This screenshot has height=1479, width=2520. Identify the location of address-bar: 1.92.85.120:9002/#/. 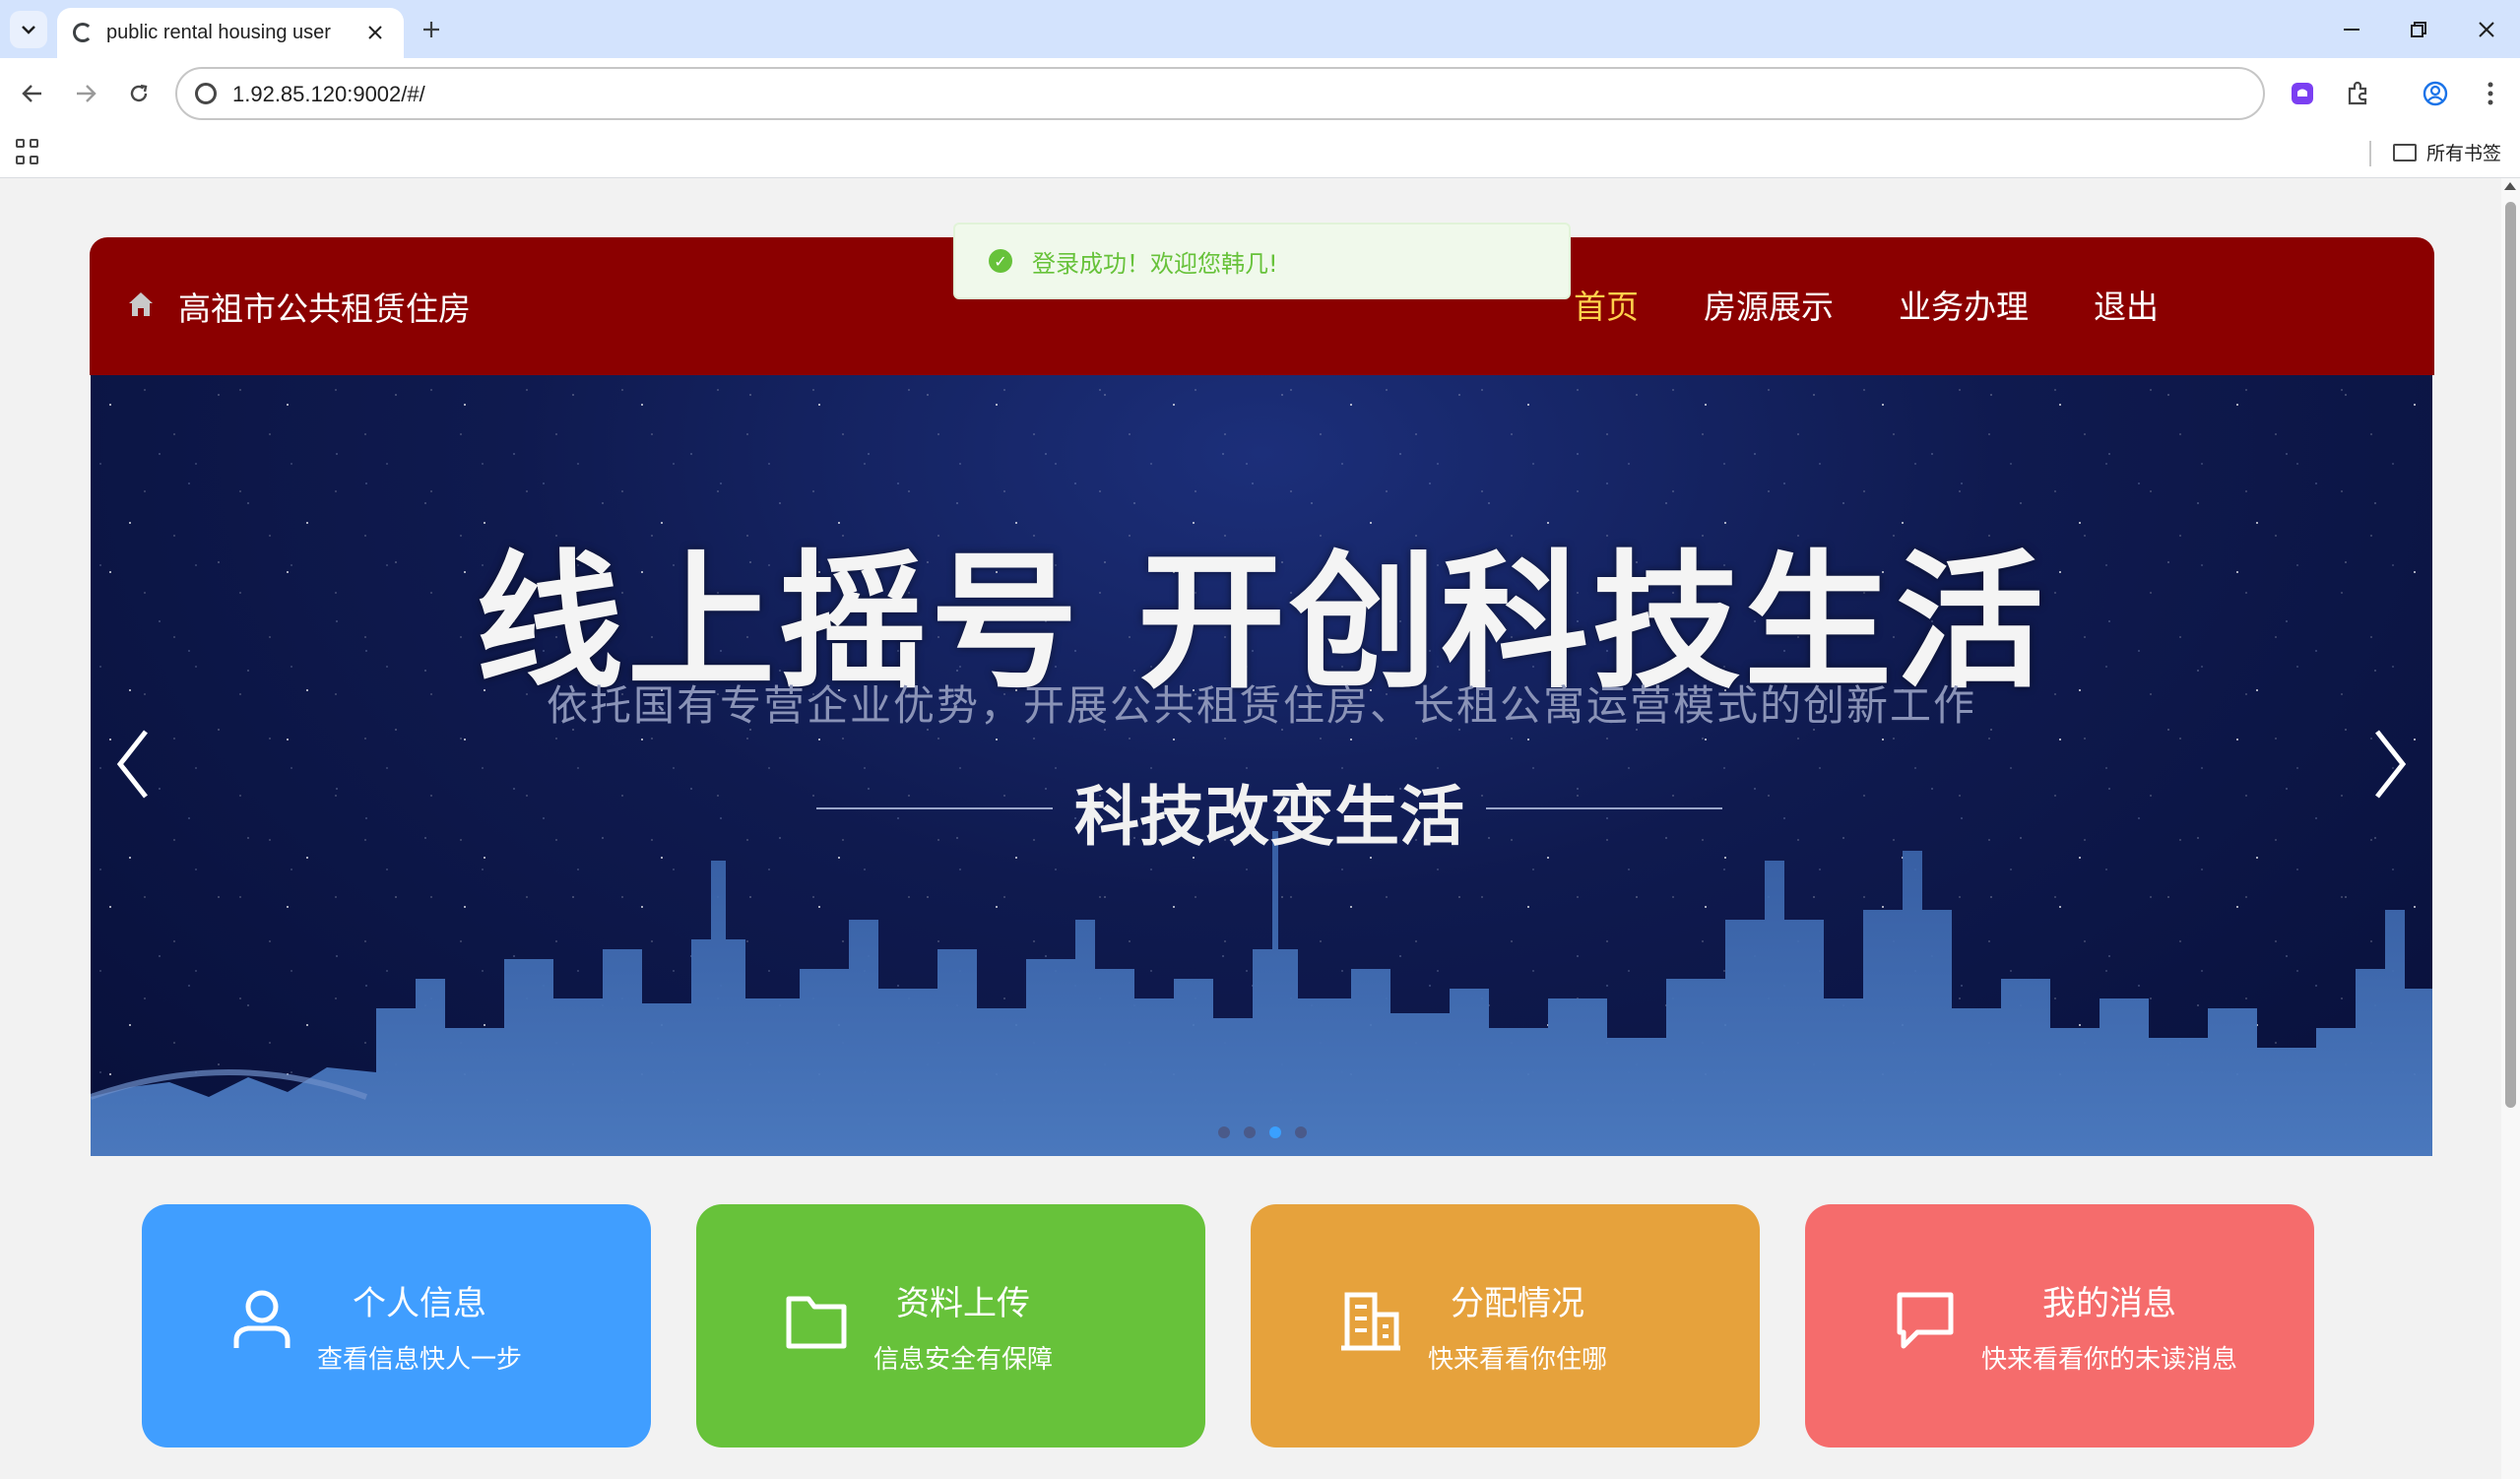
(1220, 93).